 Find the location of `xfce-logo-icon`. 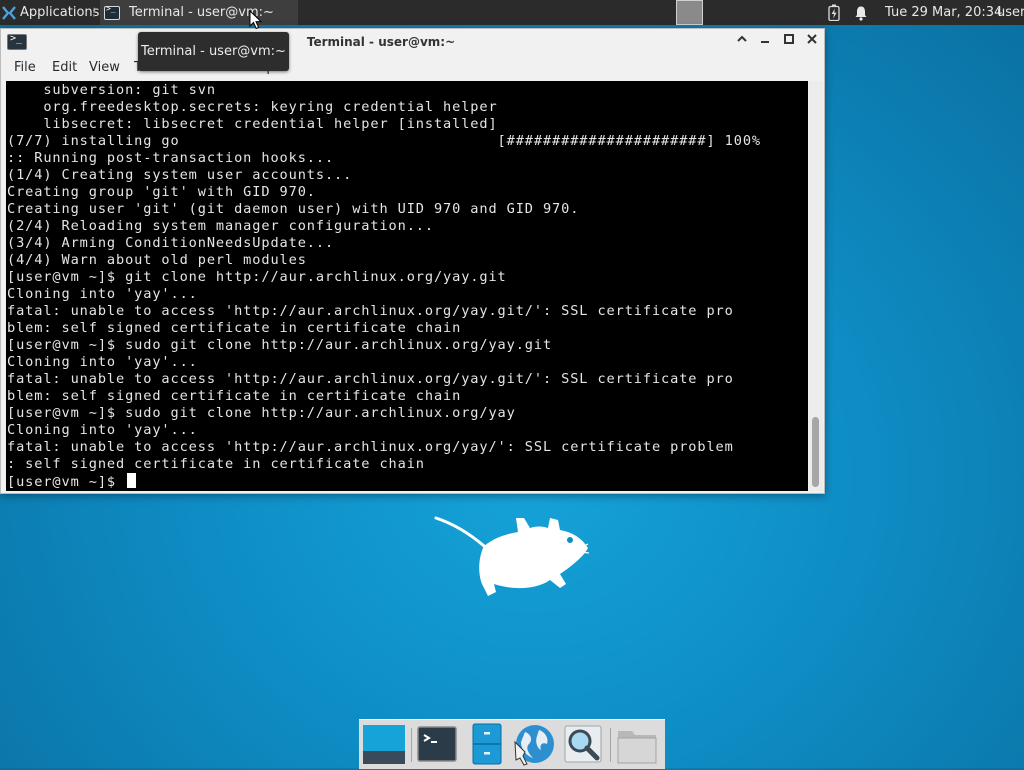

xfce-logo-icon is located at coordinates (9, 12).